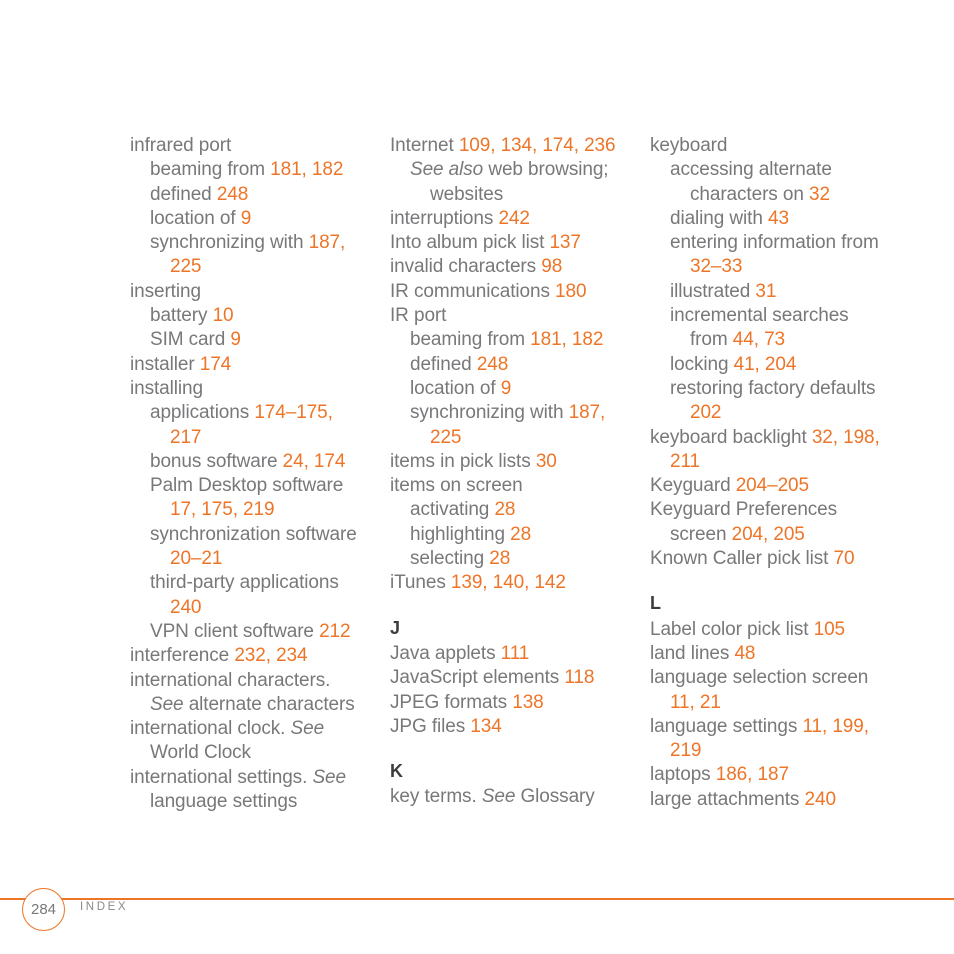 The height and width of the screenshot is (954, 954). Describe the element at coordinates (759, 678) in the screenshot. I see `entry-text: language selection screen` at that location.